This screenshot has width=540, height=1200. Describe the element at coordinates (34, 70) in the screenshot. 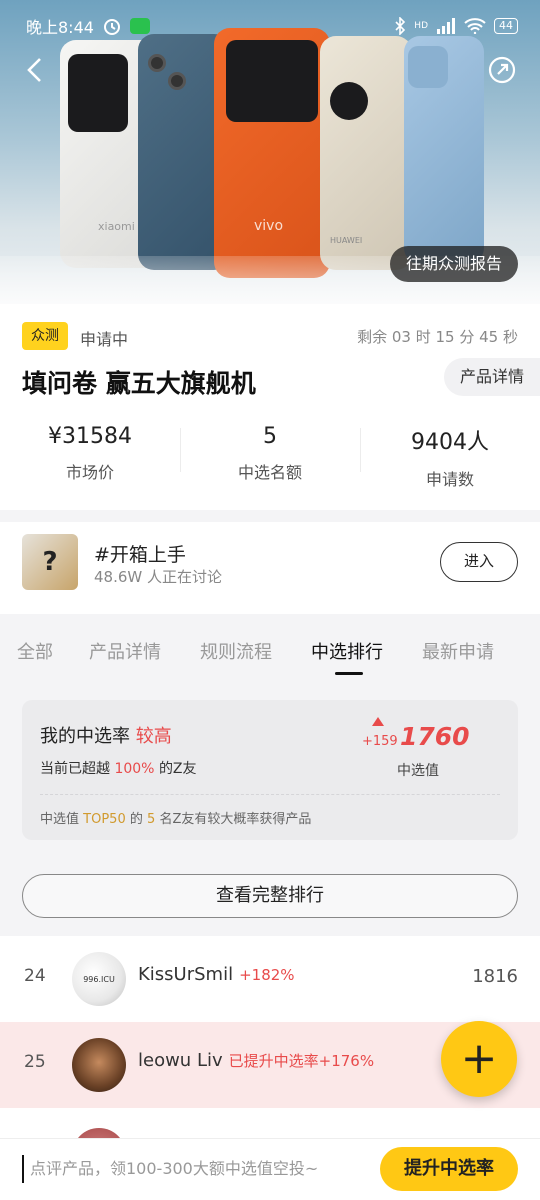

I see `chevron-left-icon` at that location.